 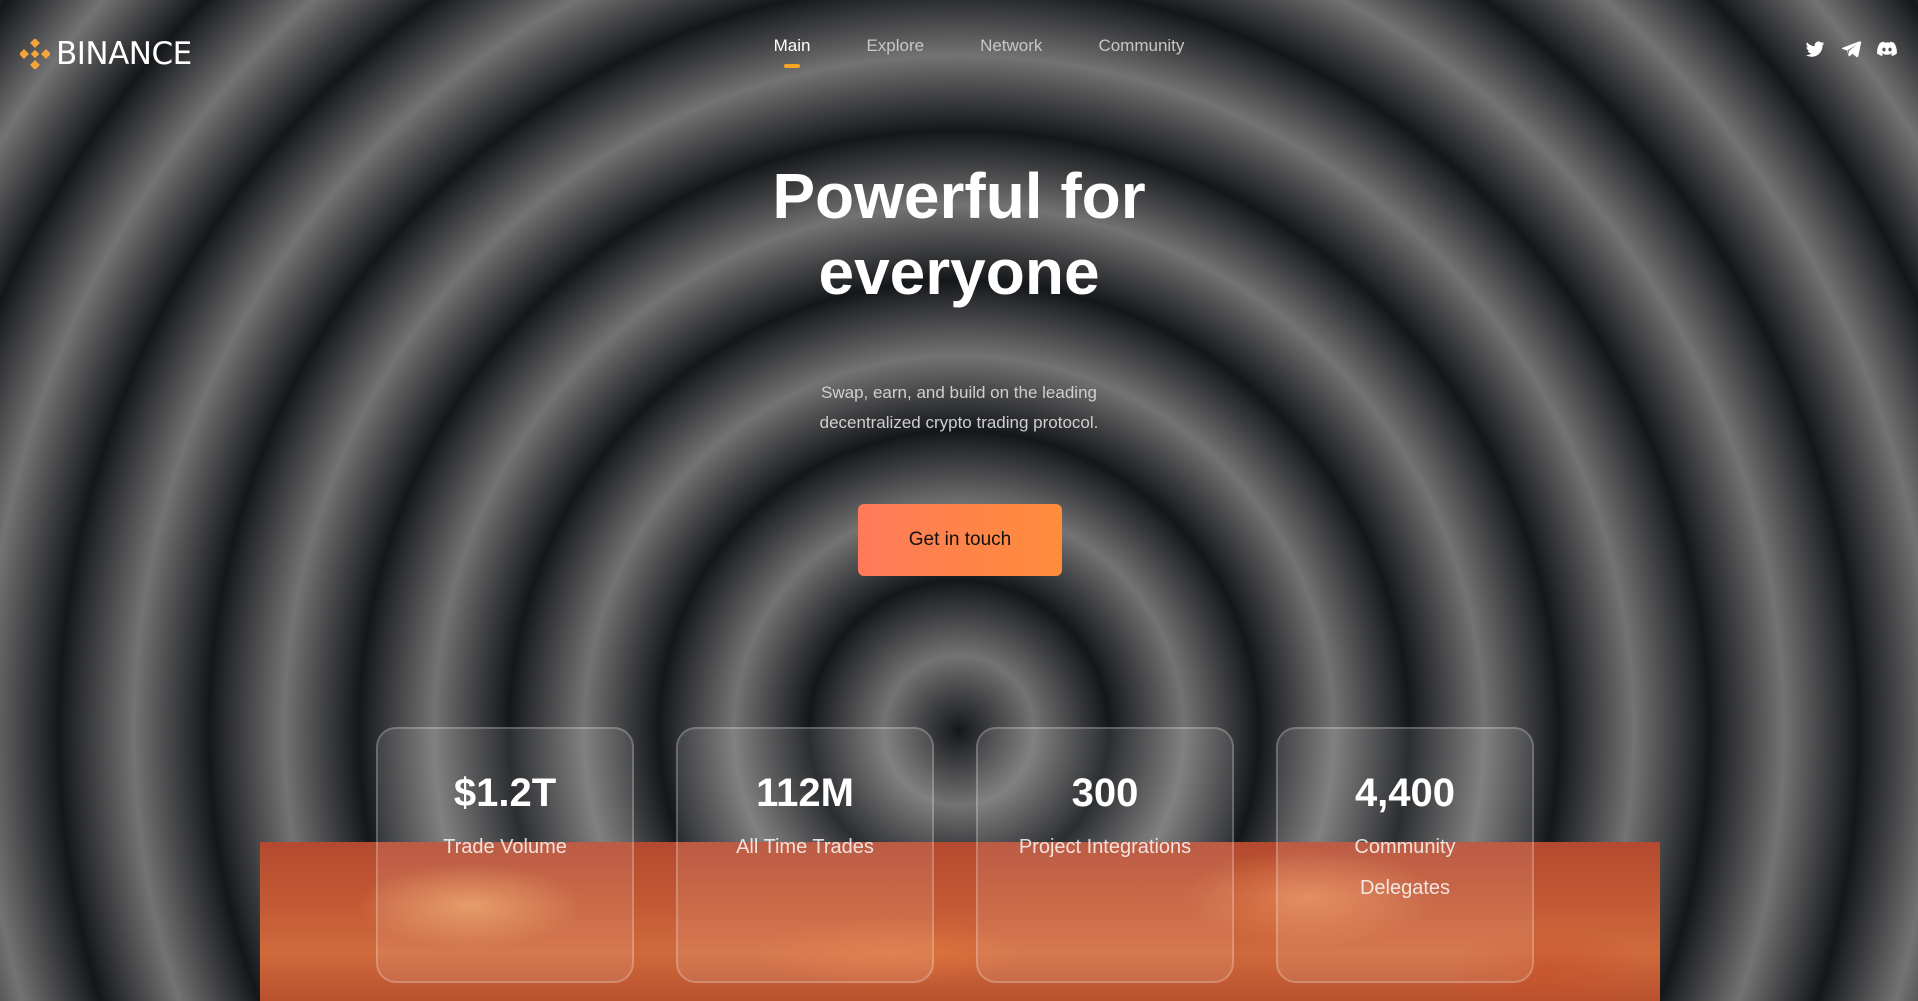 I want to click on stat-value: 4,400, so click(x=1405, y=793).